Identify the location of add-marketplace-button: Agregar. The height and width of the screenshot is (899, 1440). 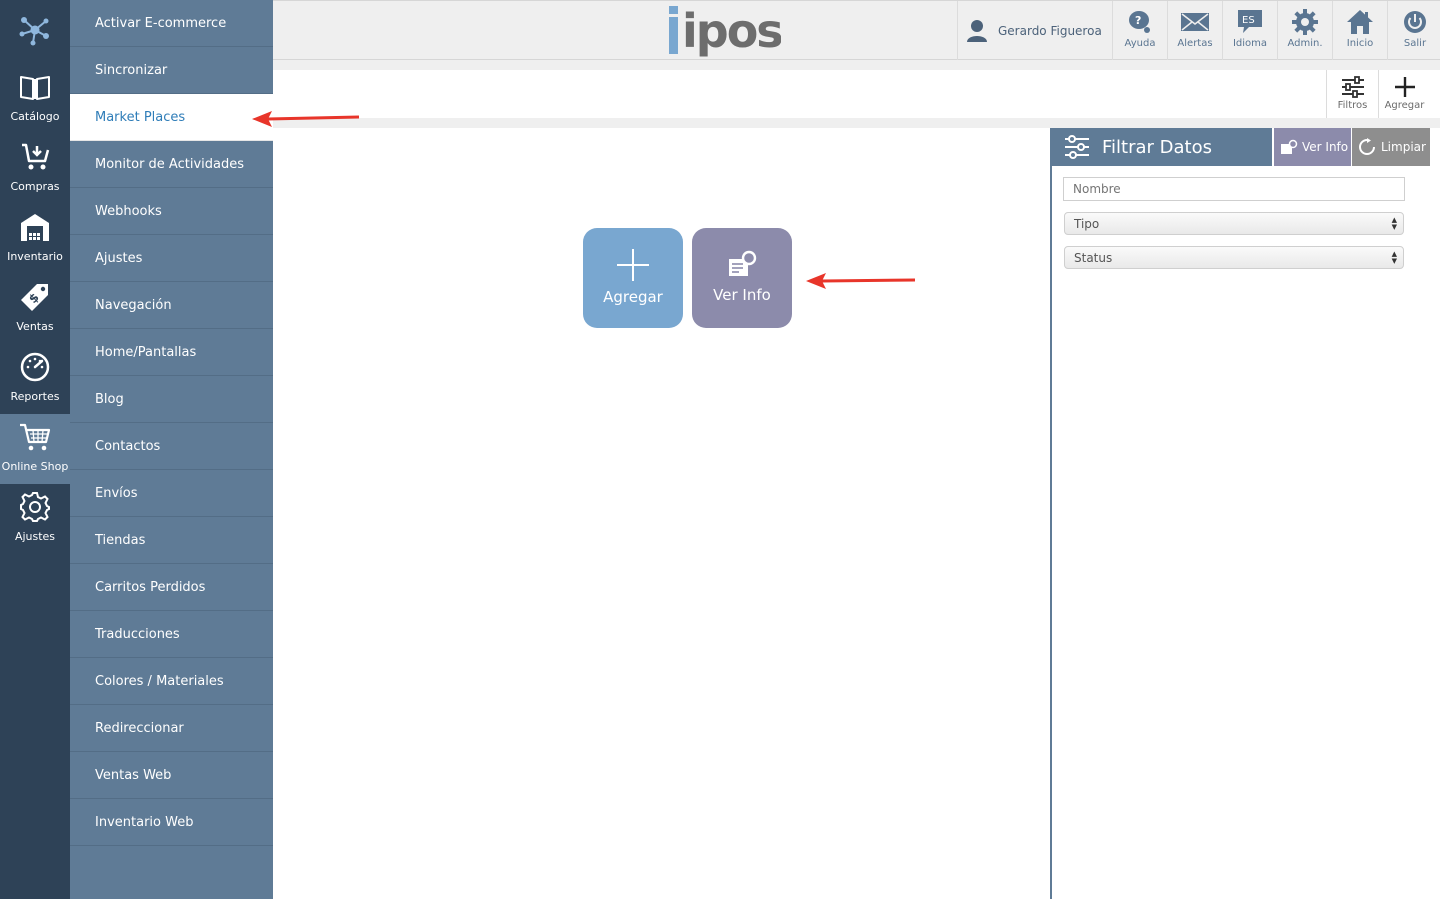
(633, 278).